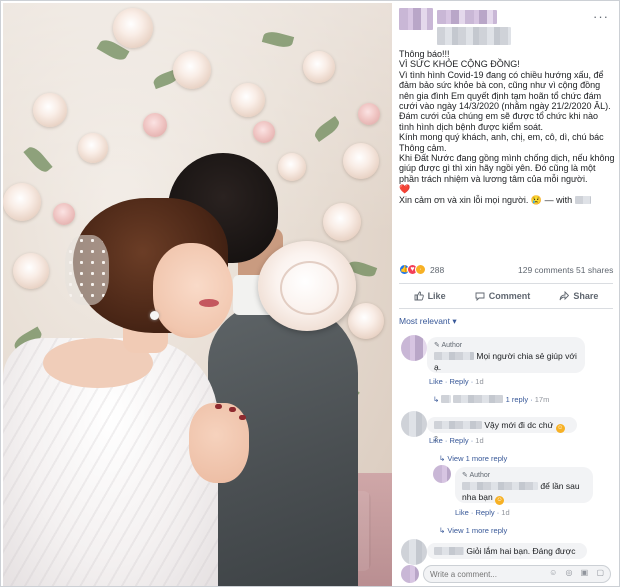 This screenshot has height=587, width=620. Describe the element at coordinates (420, 269) in the screenshot. I see `sad-reaction-icon: ·` at that location.